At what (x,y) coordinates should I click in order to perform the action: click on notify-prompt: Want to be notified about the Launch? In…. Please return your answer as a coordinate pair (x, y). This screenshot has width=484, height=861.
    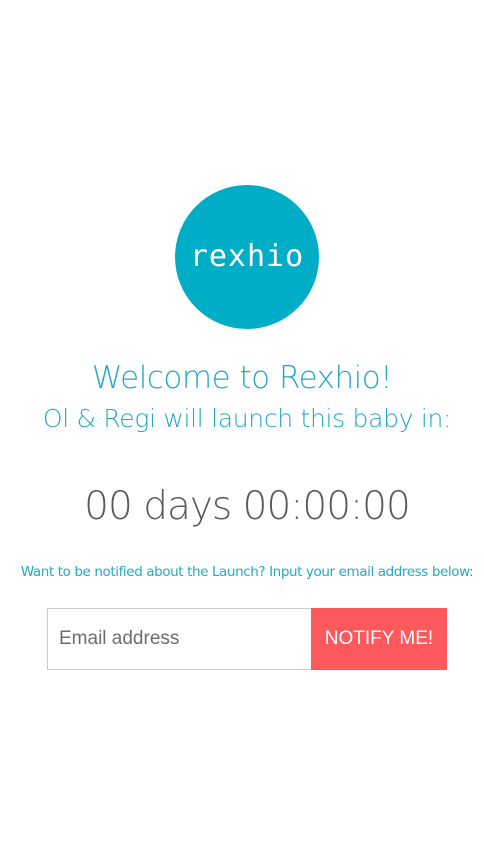
    Looking at the image, I should click on (247, 572).